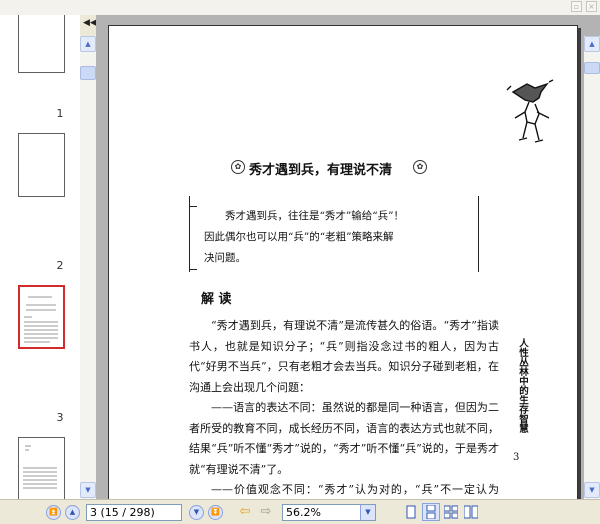  What do you see at coordinates (420, 167) in the screenshot?
I see `right-ornament-icon: ✿` at bounding box center [420, 167].